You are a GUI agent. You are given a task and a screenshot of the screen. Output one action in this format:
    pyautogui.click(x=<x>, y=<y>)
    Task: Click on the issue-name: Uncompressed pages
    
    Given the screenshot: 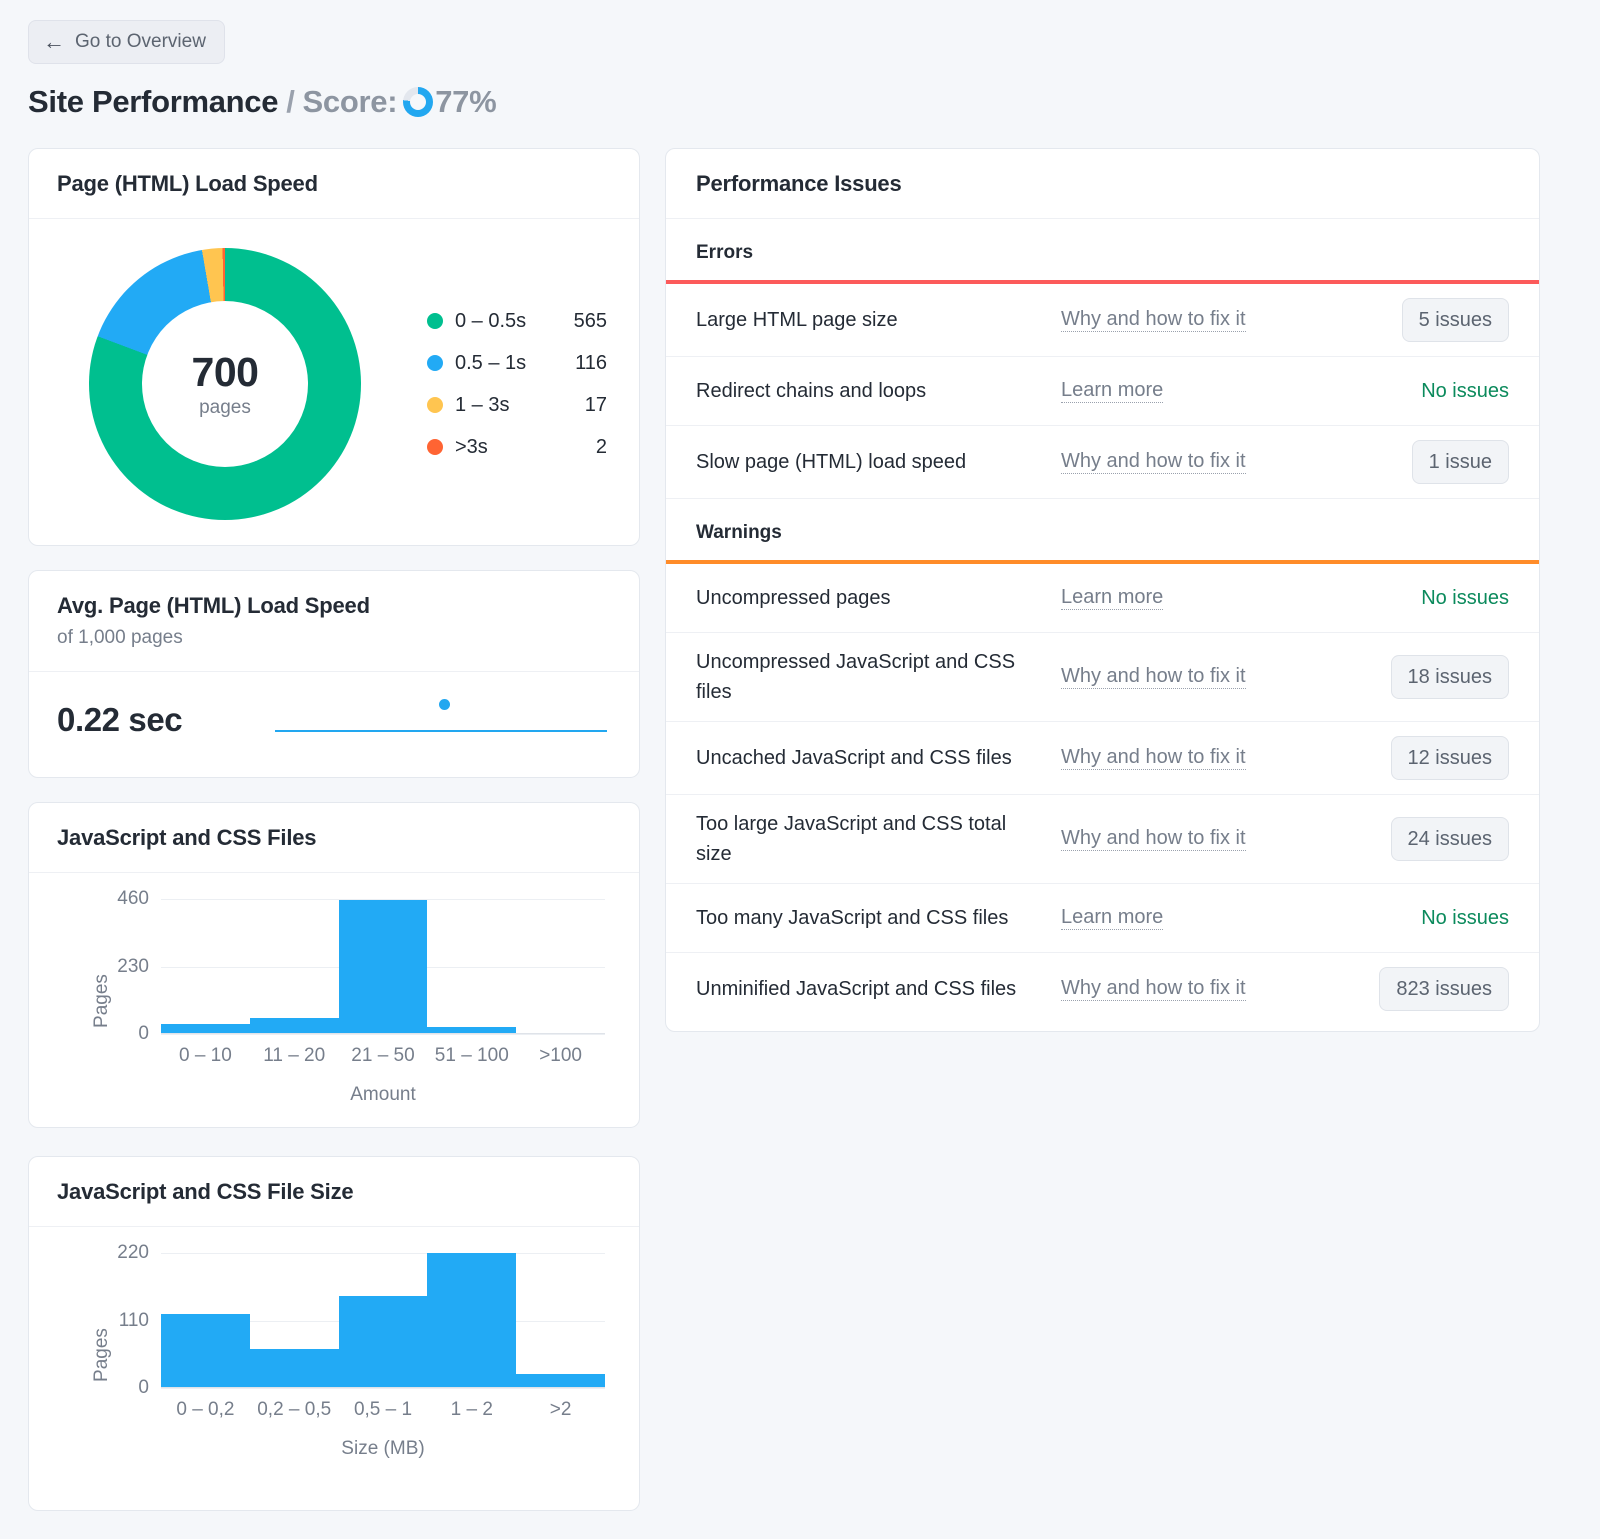 What is the action you would take?
    pyautogui.click(x=793, y=598)
    